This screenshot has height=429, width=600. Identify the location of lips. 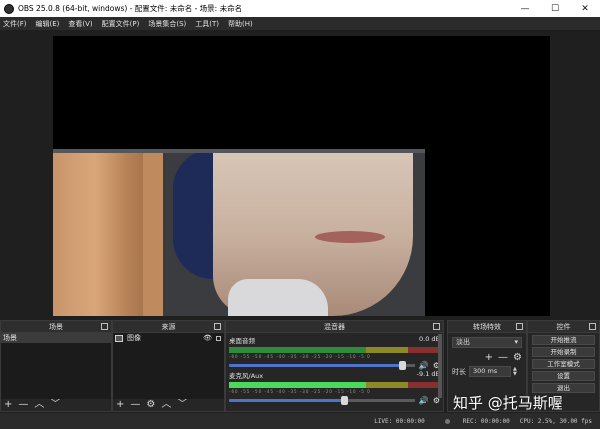
(350, 237).